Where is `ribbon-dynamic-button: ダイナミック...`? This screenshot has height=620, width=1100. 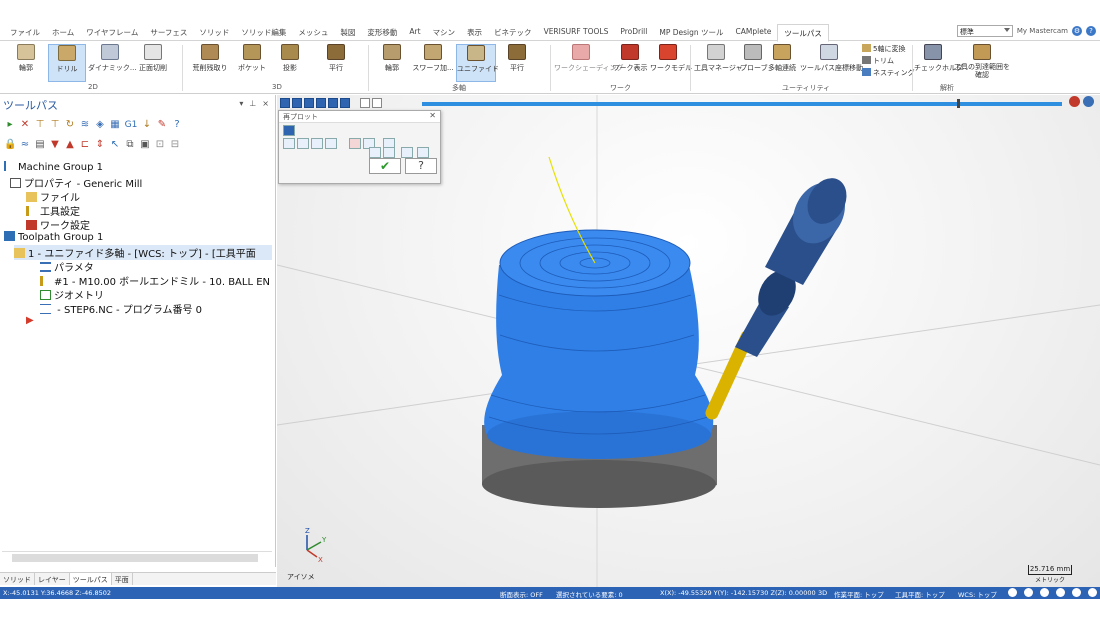 ribbon-dynamic-button: ダイナミック... is located at coordinates (112, 63).